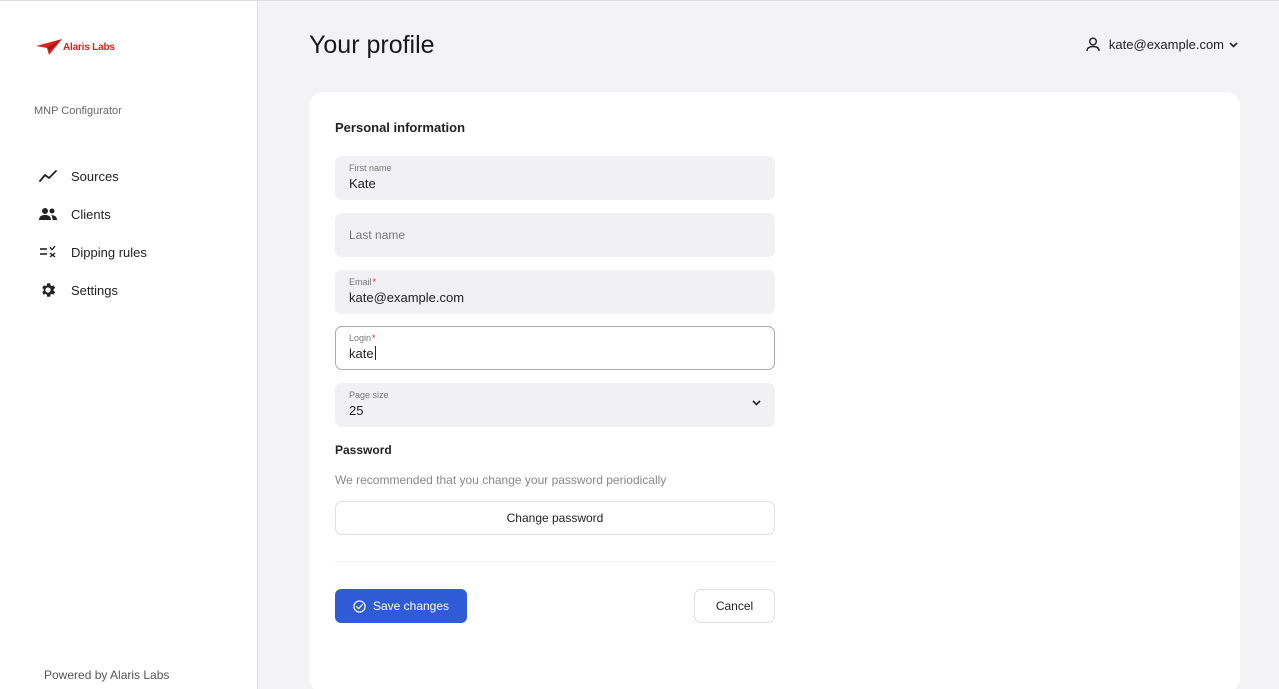 The image size is (1279, 689). Describe the element at coordinates (48, 176) in the screenshot. I see `trend-line-icon` at that location.